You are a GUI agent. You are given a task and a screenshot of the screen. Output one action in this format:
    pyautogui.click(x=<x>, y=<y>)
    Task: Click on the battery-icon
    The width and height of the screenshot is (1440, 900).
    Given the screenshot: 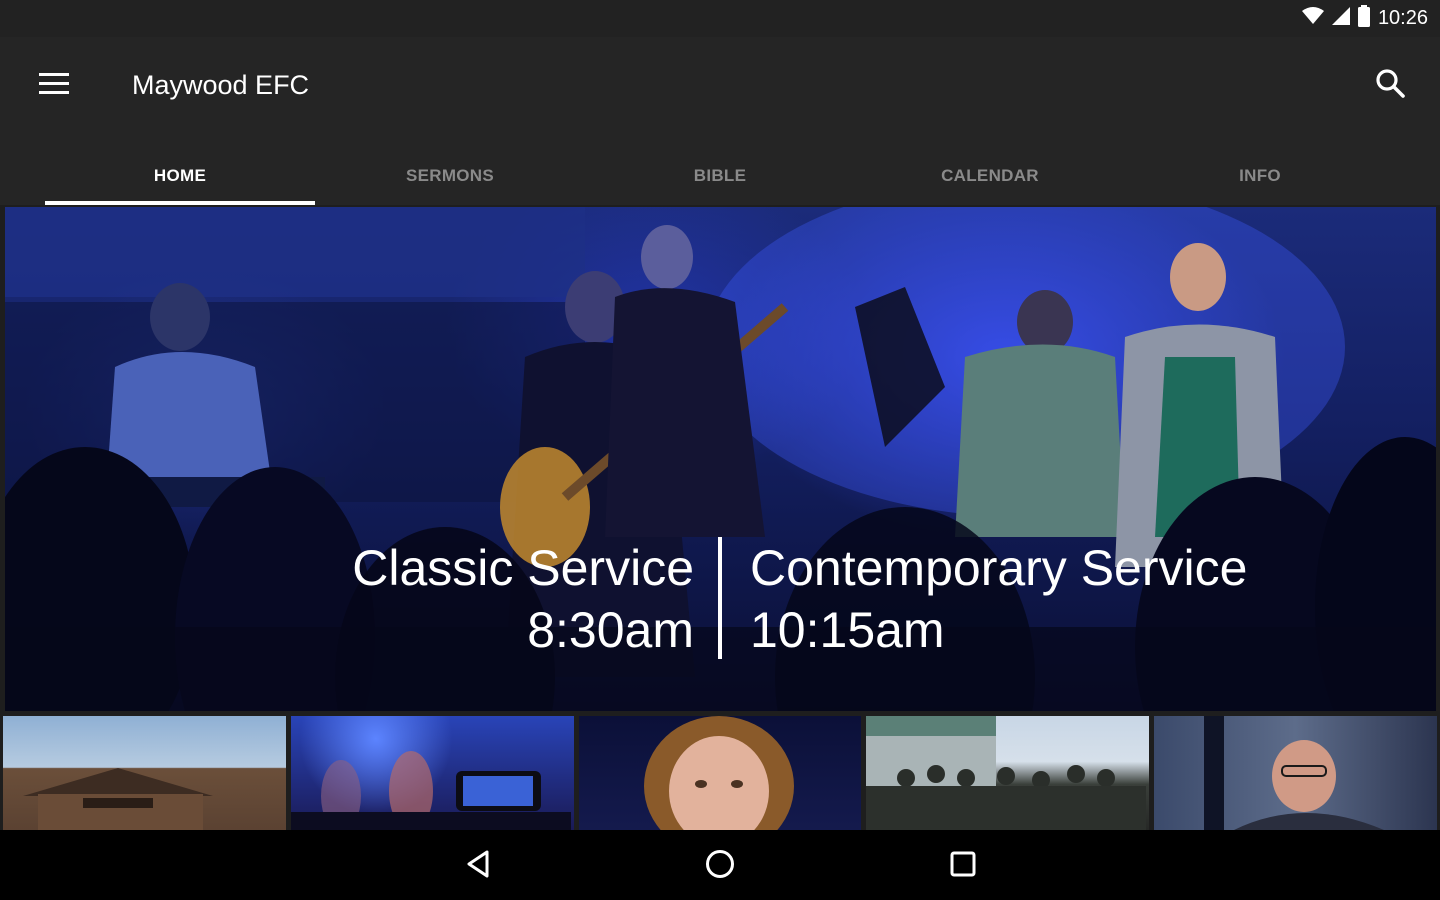 What is the action you would take?
    pyautogui.click(x=1363, y=18)
    